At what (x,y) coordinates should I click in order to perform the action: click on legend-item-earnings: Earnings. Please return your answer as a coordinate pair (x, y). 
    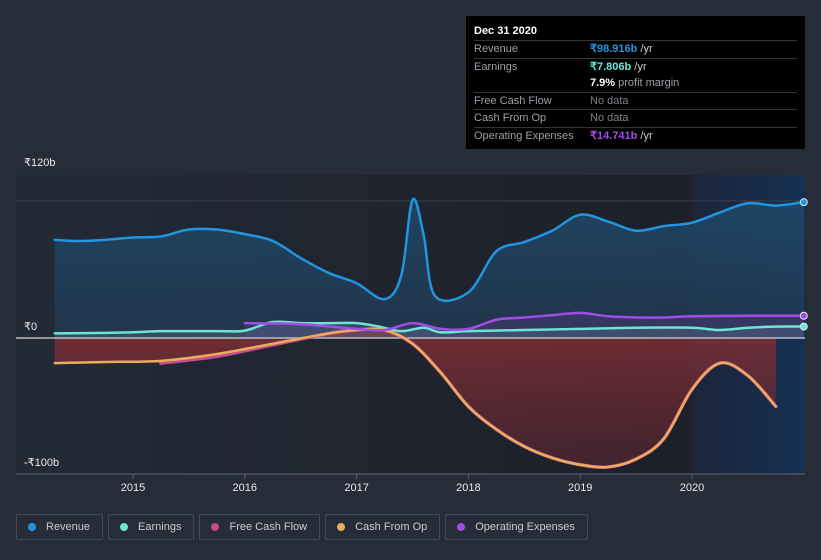
    Looking at the image, I should click on (151, 527).